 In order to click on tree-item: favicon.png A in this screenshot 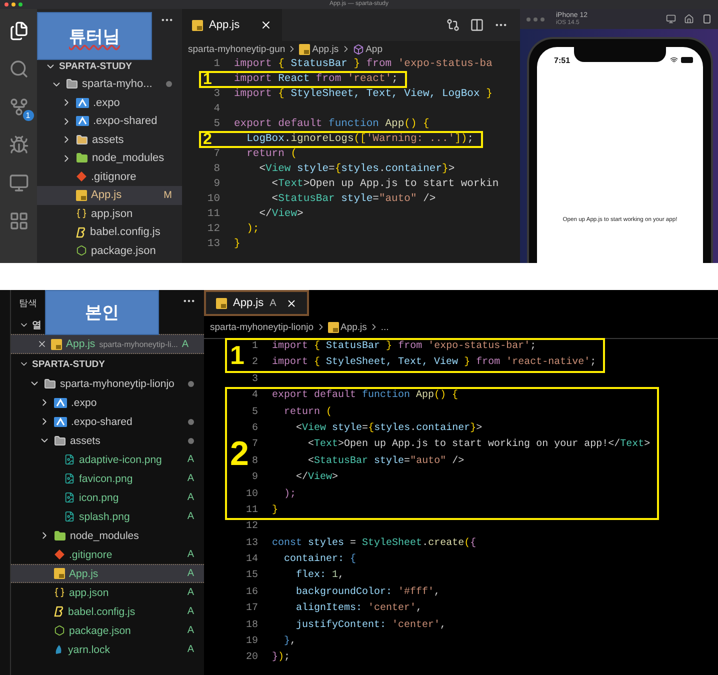, I will do `click(107, 478)`.